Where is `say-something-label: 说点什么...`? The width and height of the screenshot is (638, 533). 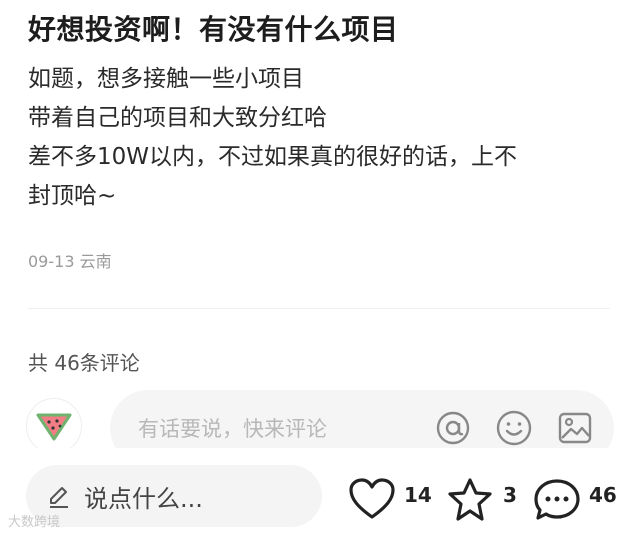
say-something-label: 说点什么... is located at coordinates (143, 499).